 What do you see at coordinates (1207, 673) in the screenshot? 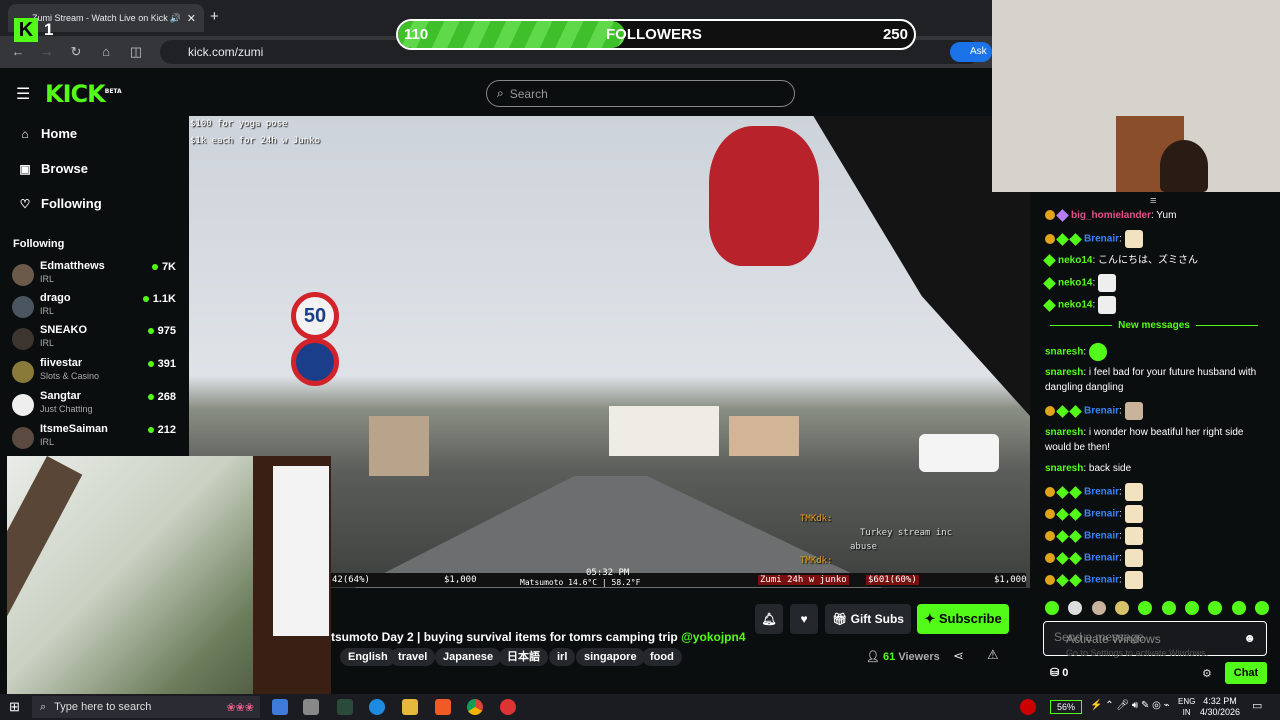
I see `chat-settings-icon: ⚙` at bounding box center [1207, 673].